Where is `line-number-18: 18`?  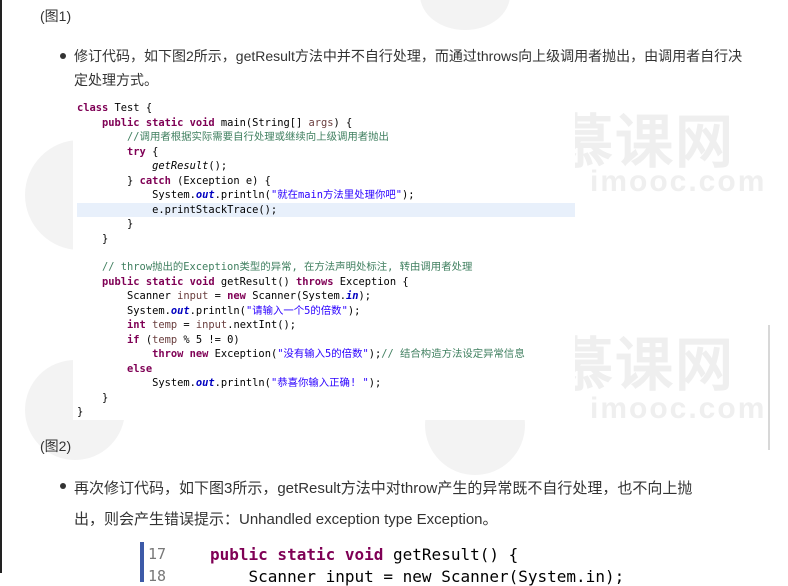
line-number-18: 18 is located at coordinates (157, 576).